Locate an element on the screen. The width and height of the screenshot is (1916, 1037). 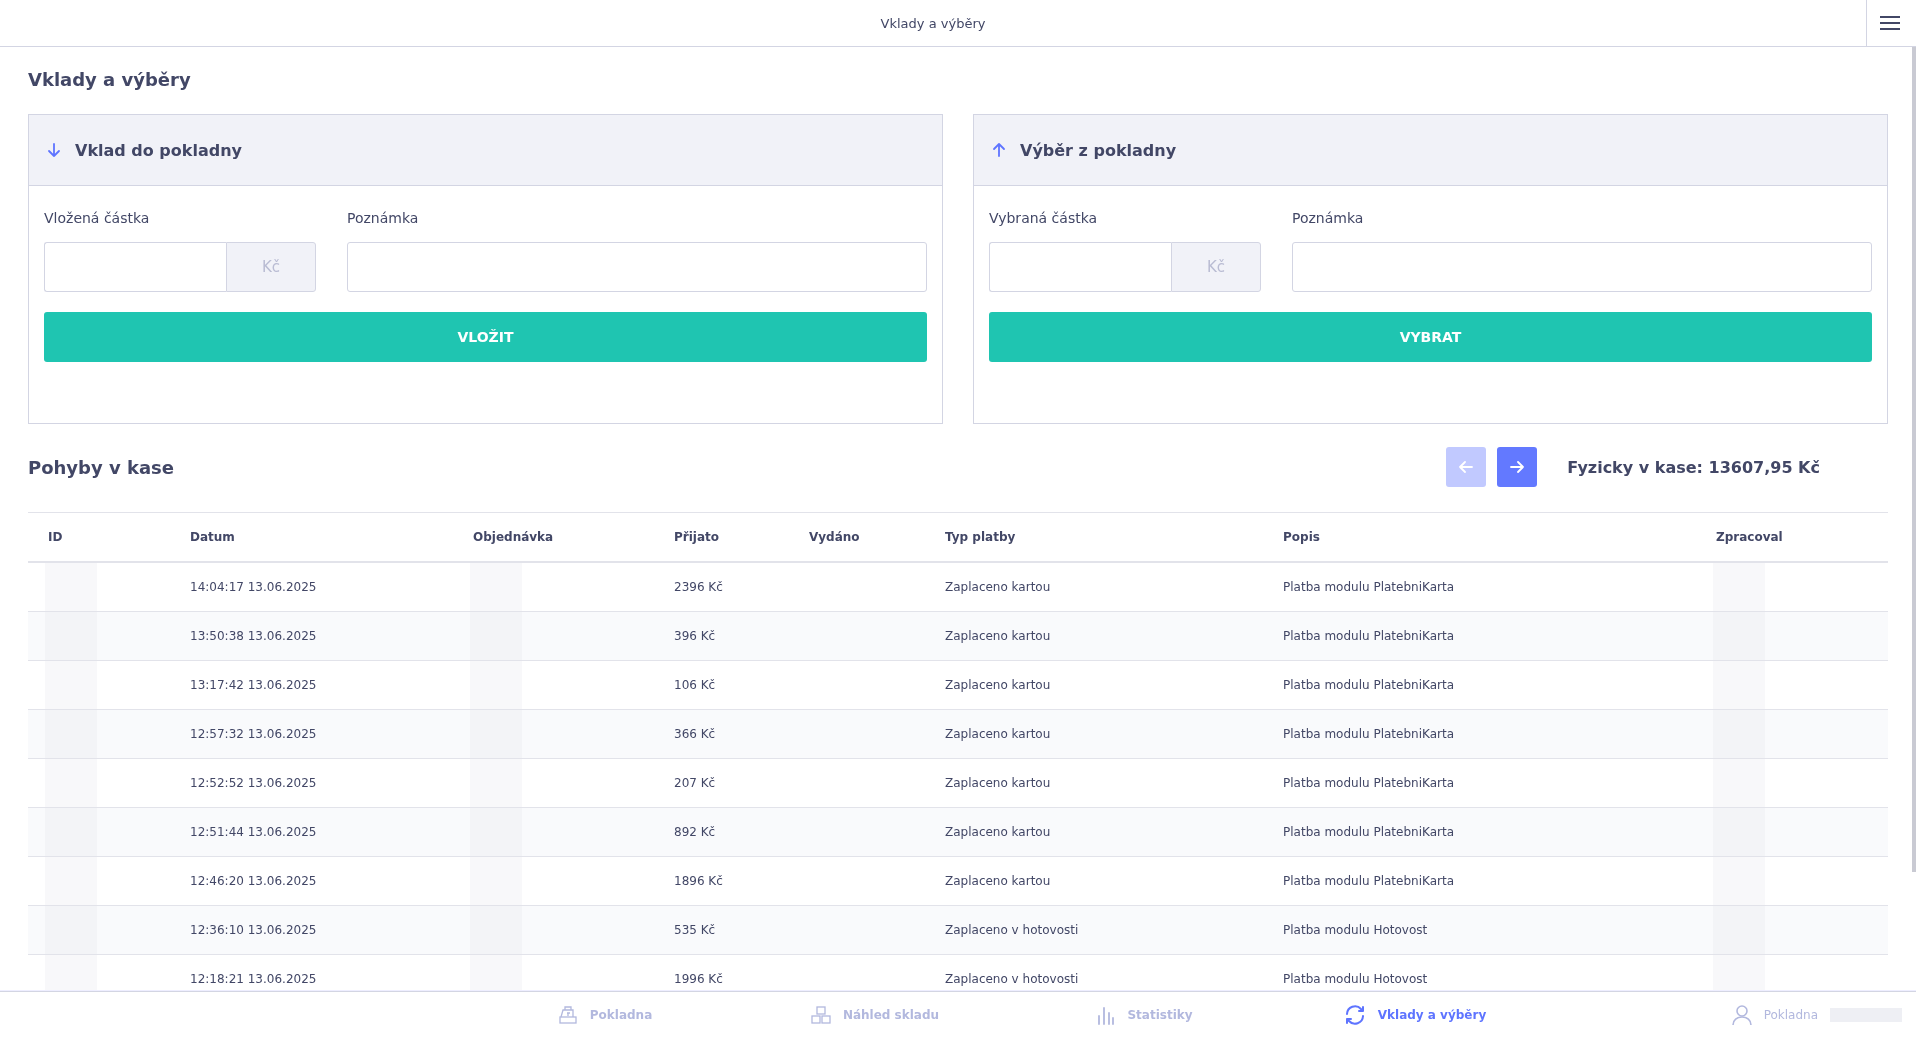
arrow-up-icon is located at coordinates (999, 150).